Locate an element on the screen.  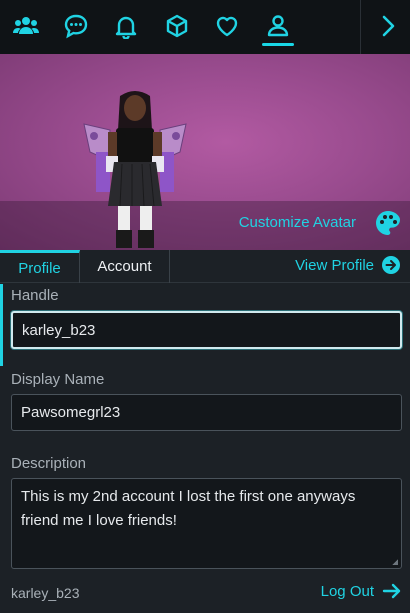
tab-account: Account is located at coordinates (125, 266).